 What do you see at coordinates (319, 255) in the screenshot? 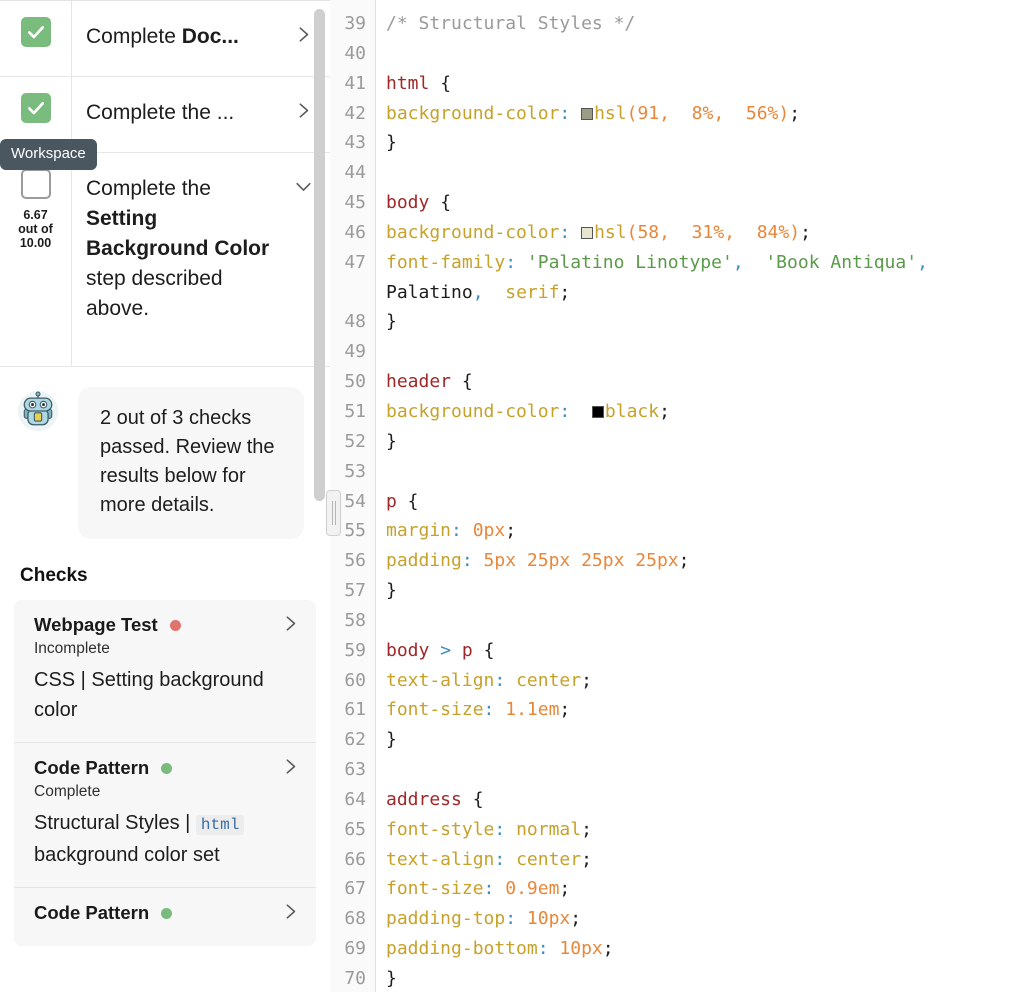
I see `sidebar-scrollbar-thumb` at bounding box center [319, 255].